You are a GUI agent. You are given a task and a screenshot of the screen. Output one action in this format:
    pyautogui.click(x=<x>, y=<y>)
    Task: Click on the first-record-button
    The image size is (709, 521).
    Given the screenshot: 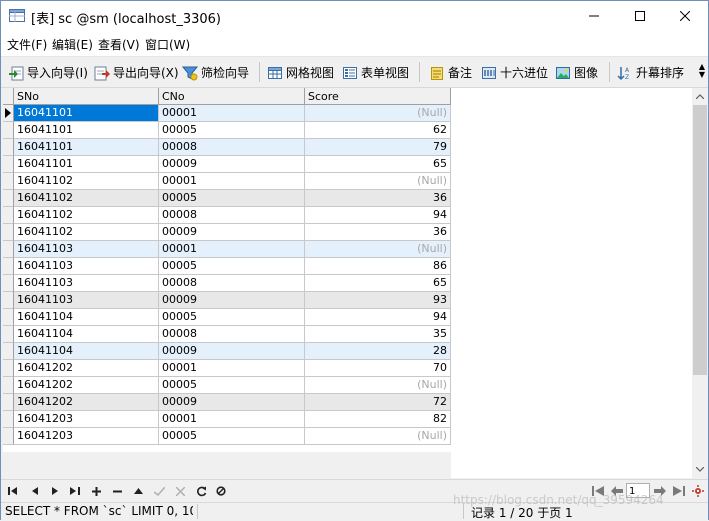 What is the action you would take?
    pyautogui.click(x=13, y=491)
    